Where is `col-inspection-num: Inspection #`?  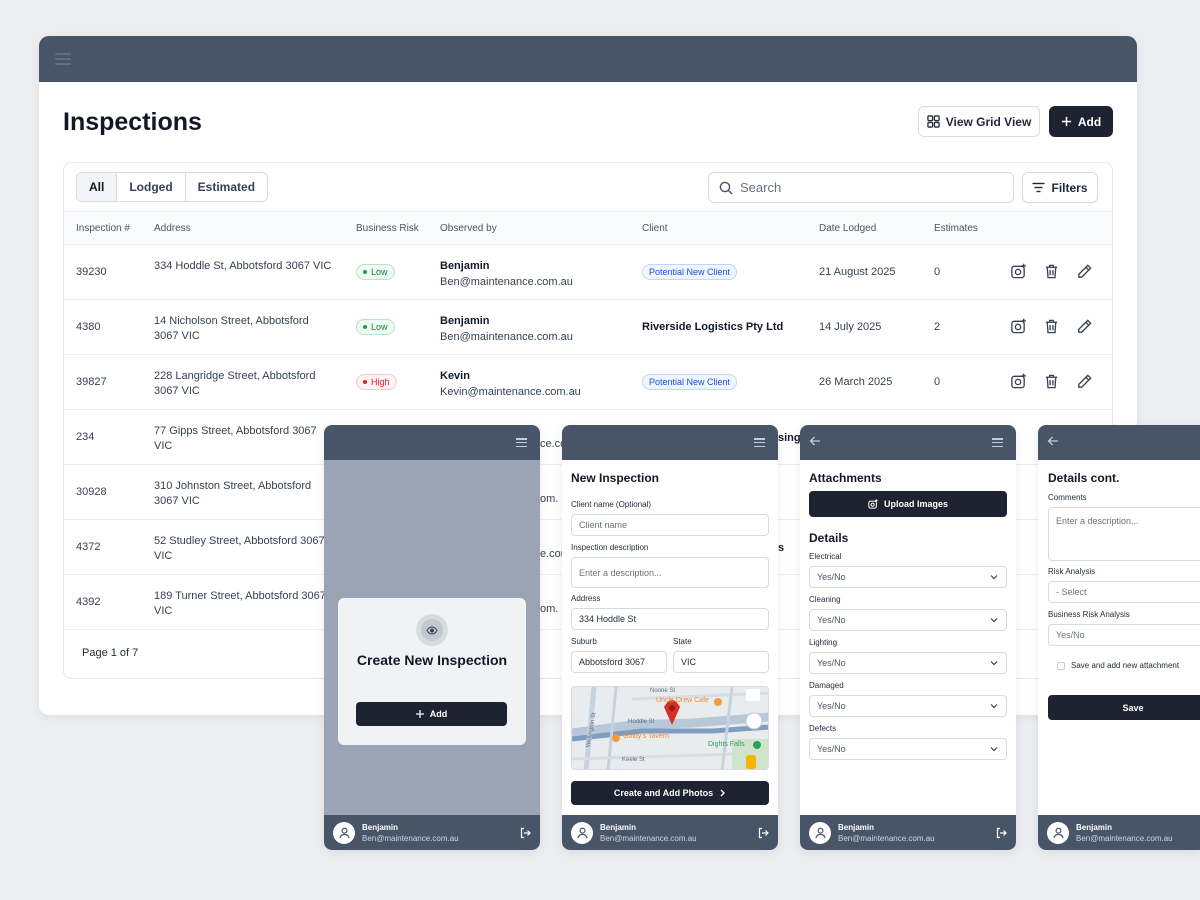 col-inspection-num: Inspection # is located at coordinates (103, 228).